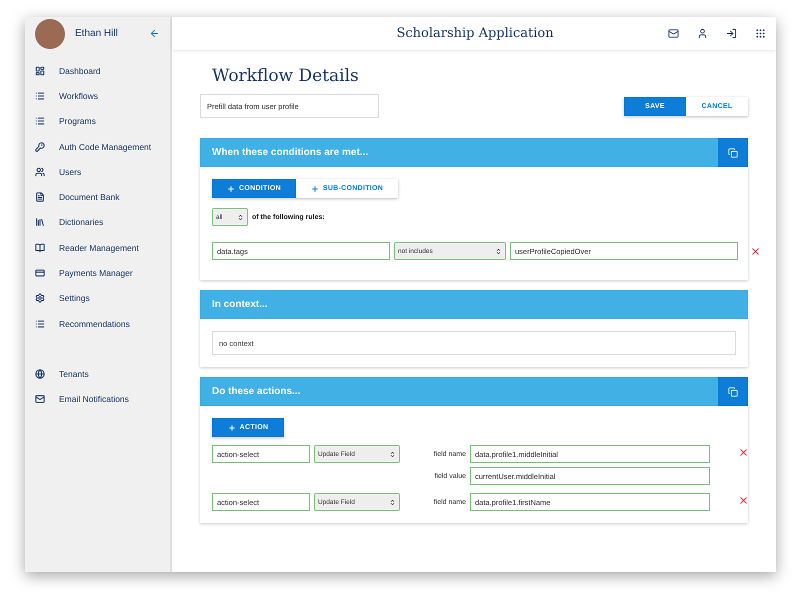  What do you see at coordinates (97, 273) in the screenshot?
I see `sidebar-item: Payments Manager` at bounding box center [97, 273].